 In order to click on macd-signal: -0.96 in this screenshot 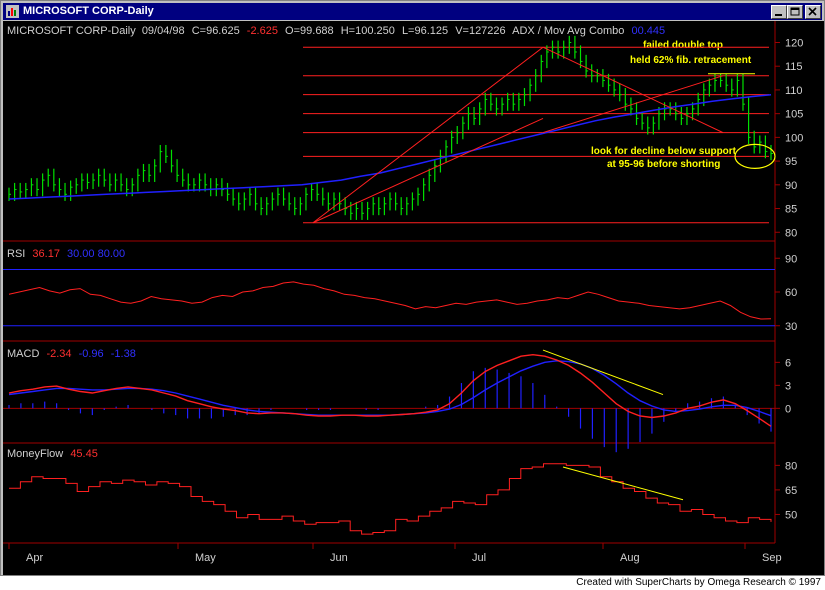, I will do `click(91, 354)`.